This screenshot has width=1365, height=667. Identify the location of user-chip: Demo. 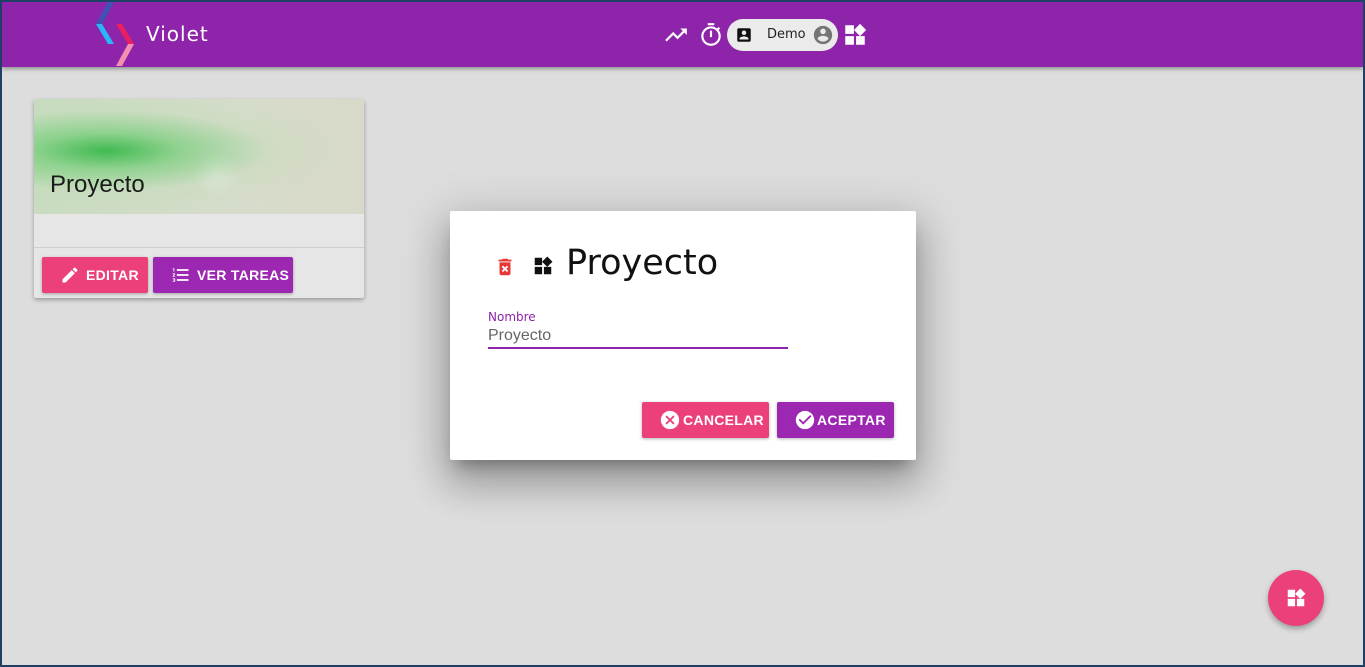
(782, 35).